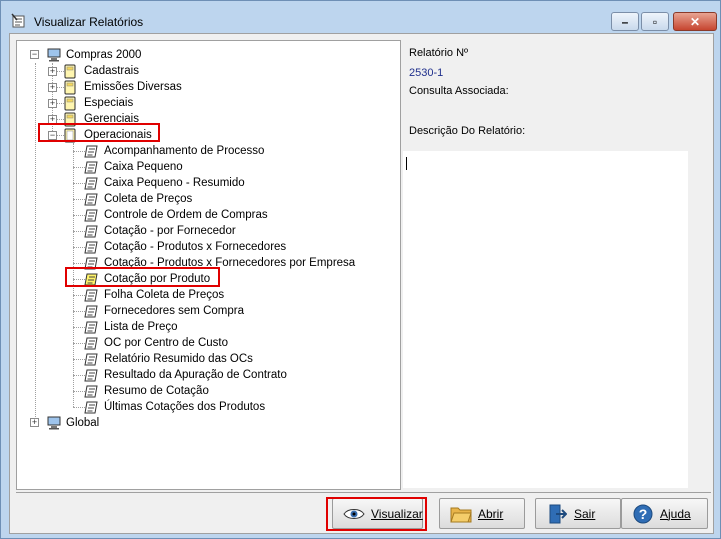 The image size is (721, 539). Describe the element at coordinates (104, 55) in the screenshot. I see `tree-root-compras-2000-label: Compras 2000` at that location.